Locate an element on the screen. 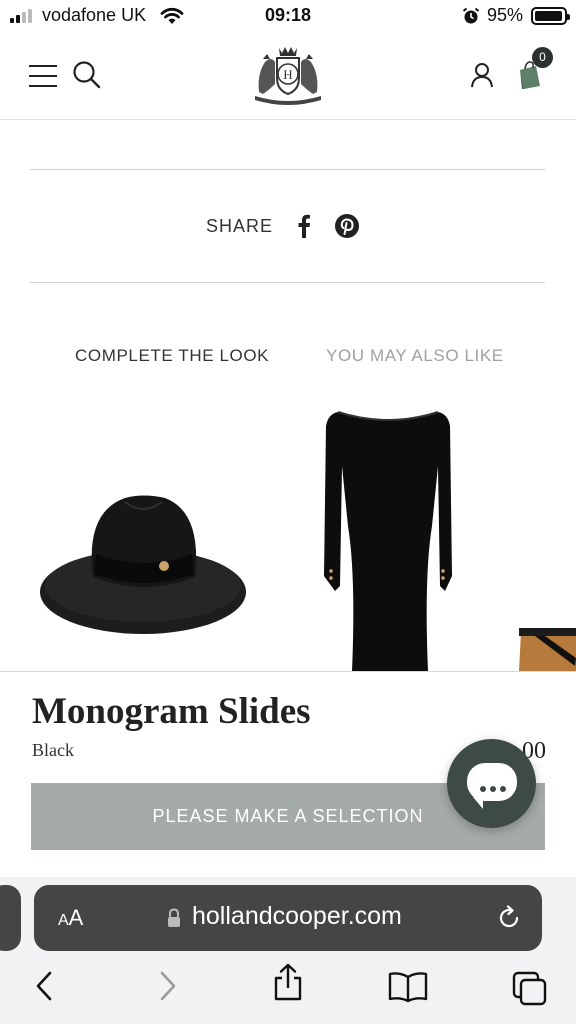  pinterest-icon is located at coordinates (347, 226).